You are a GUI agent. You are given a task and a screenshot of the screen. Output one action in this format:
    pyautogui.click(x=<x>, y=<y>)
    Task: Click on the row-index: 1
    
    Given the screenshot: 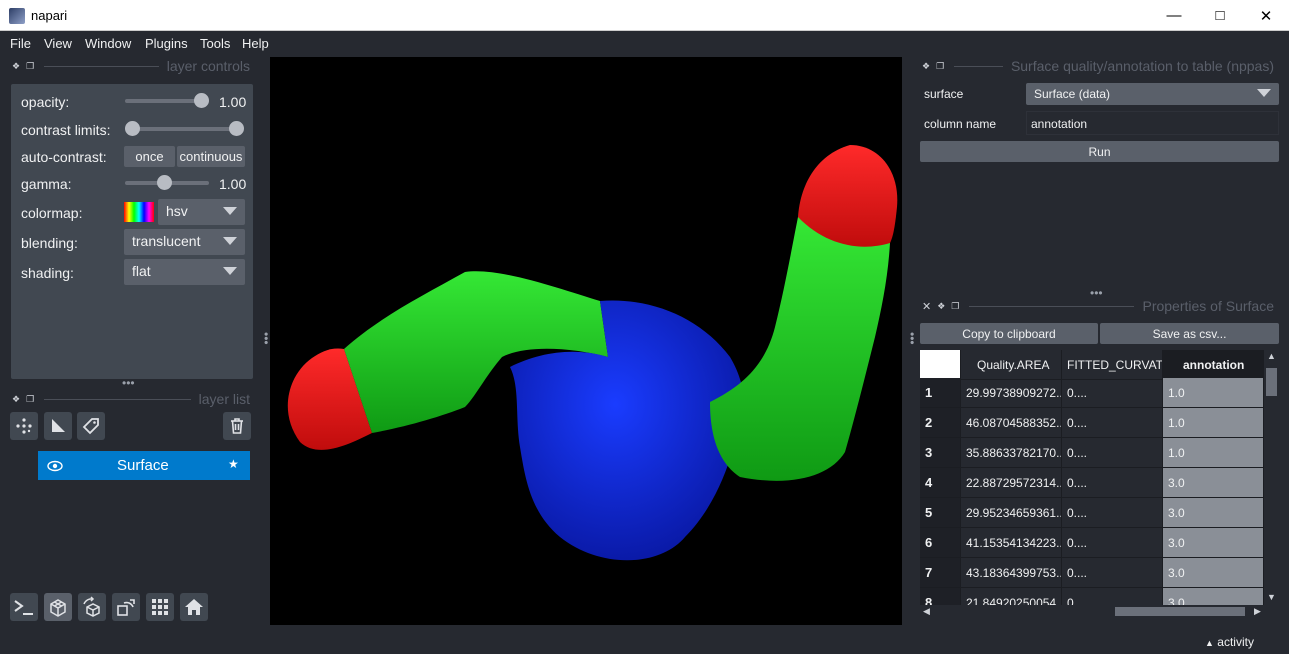 What is the action you would take?
    pyautogui.click(x=940, y=393)
    